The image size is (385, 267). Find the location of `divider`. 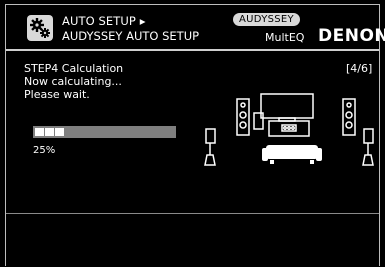

divider is located at coordinates (192, 213).